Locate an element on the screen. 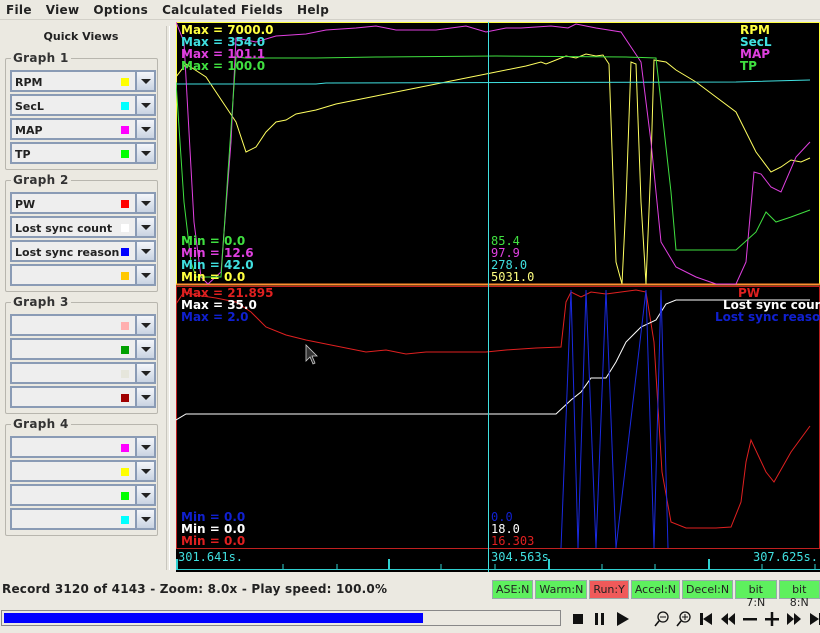  slower-button is located at coordinates (750, 619).